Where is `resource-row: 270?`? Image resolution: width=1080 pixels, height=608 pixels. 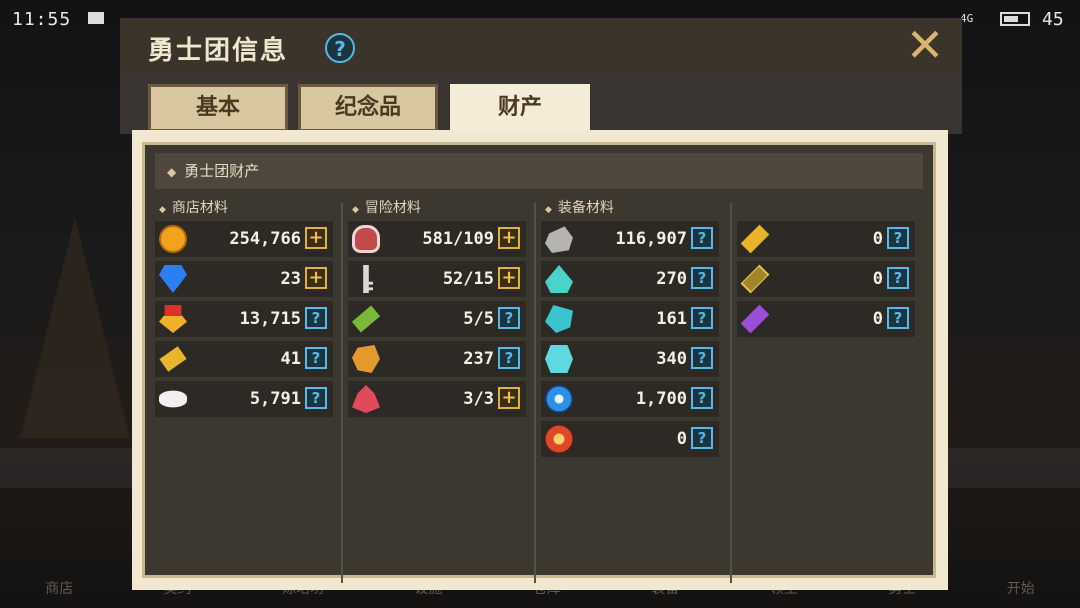
resource-row: 270? is located at coordinates (630, 279).